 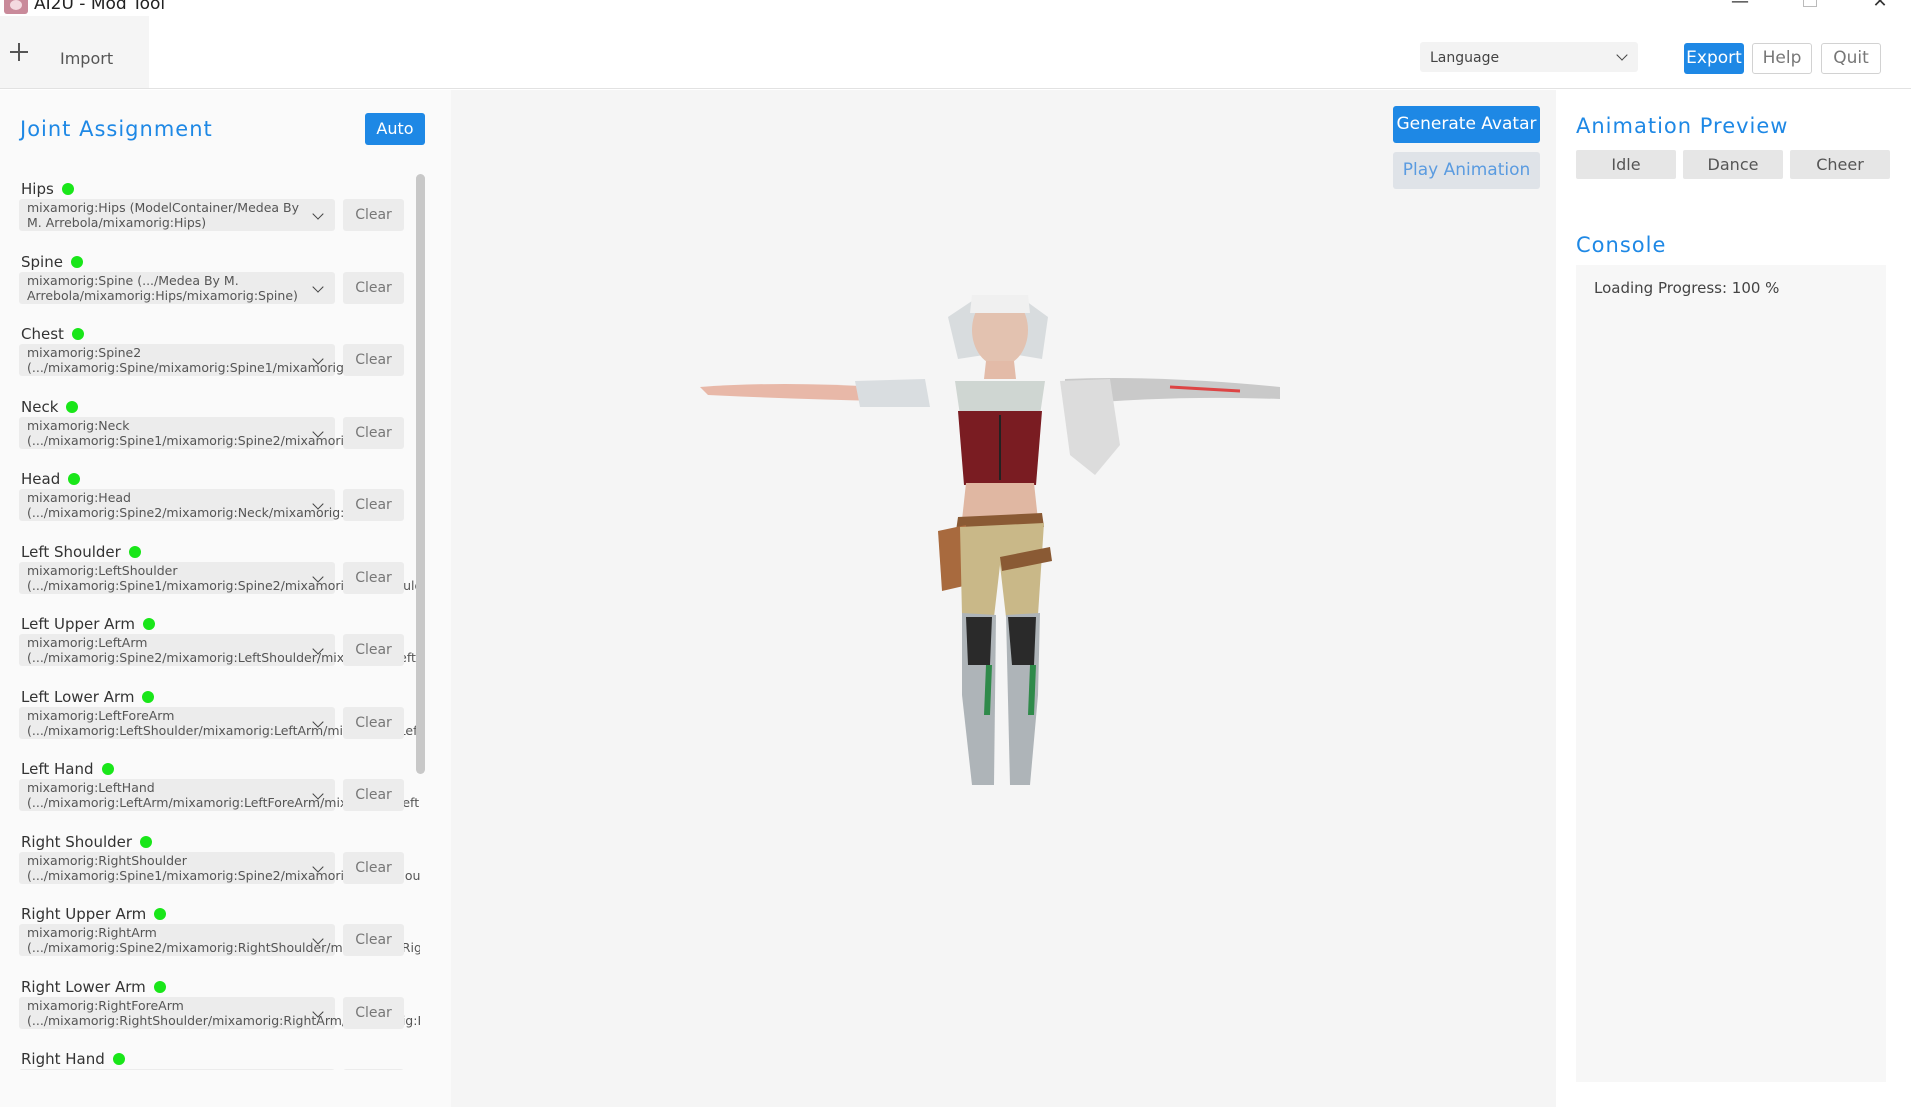 What do you see at coordinates (57, 769) in the screenshot?
I see `joint-name: Left Hand` at bounding box center [57, 769].